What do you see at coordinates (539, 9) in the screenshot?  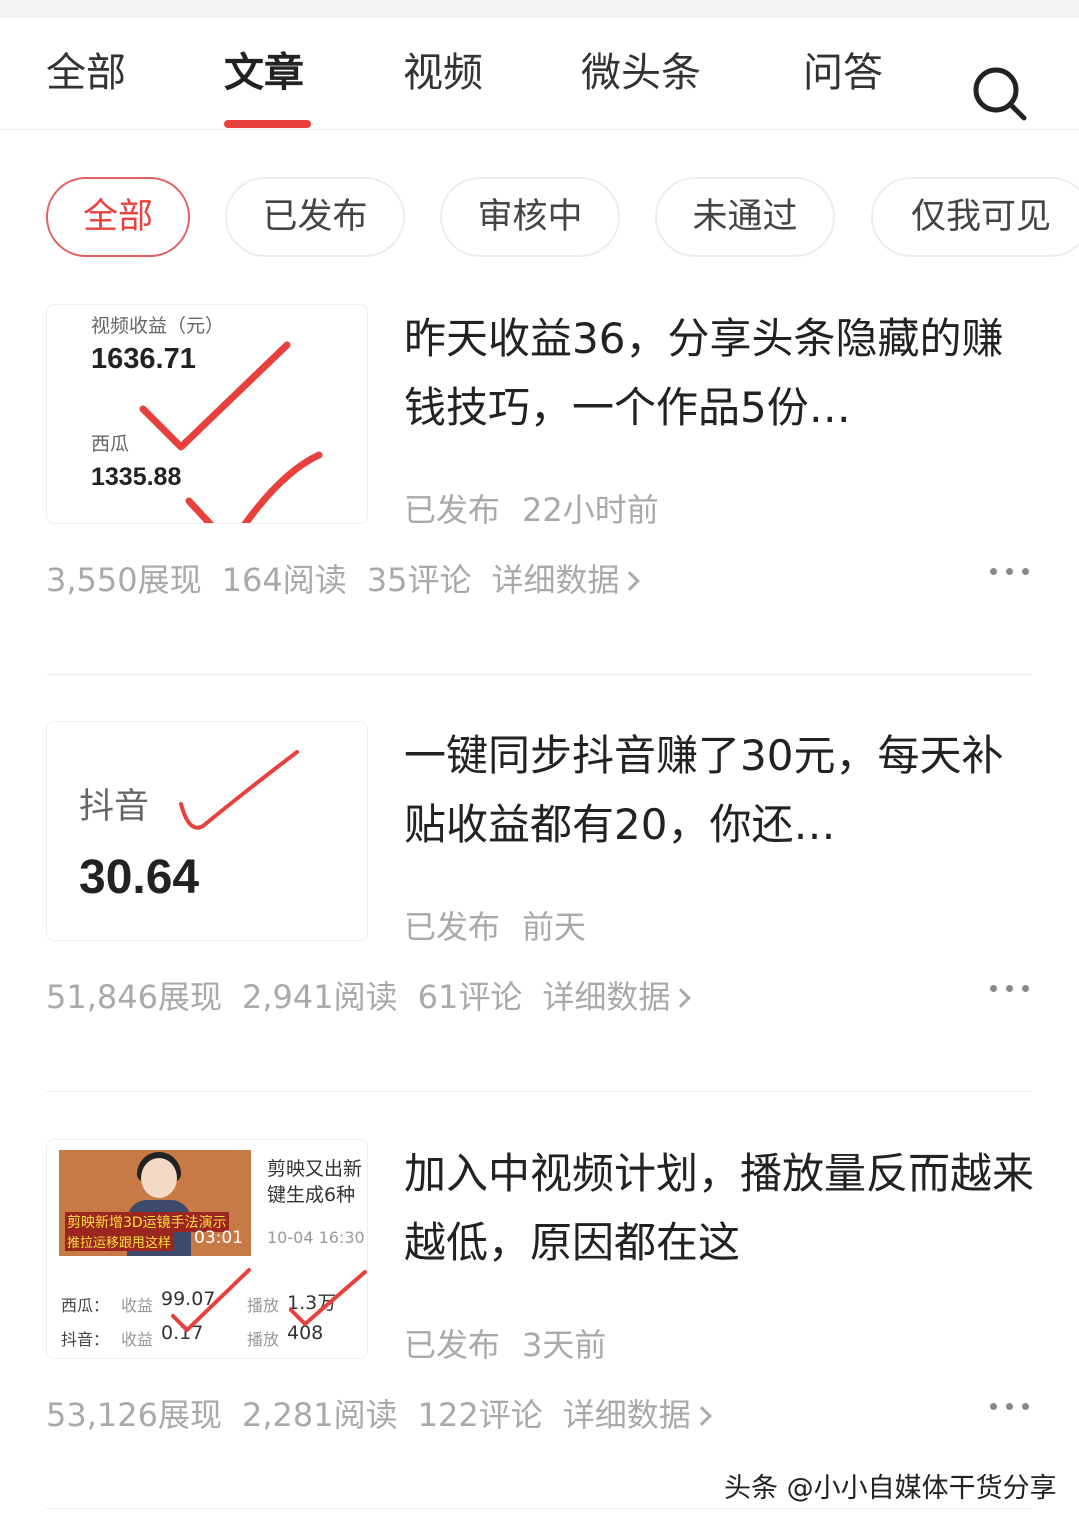 I see `status-strip` at bounding box center [539, 9].